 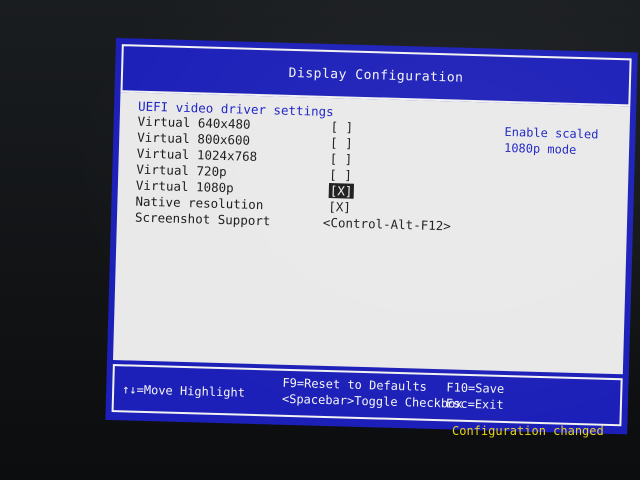 I want to click on hint-save: F10=Save, so click(x=475, y=388).